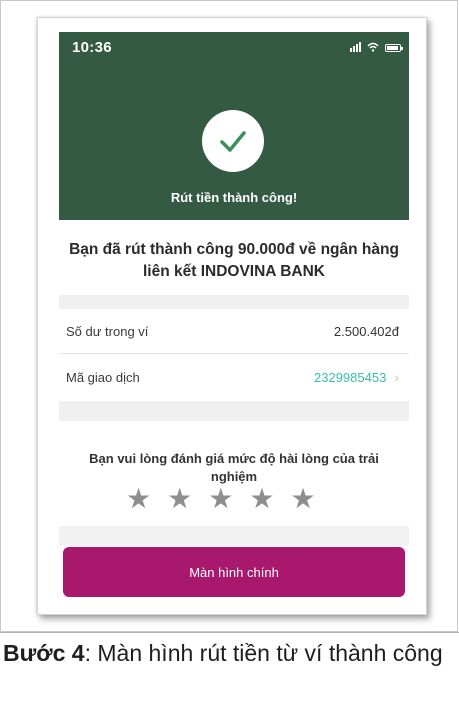  Describe the element at coordinates (234, 536) in the screenshot. I see `footer-divider` at that location.